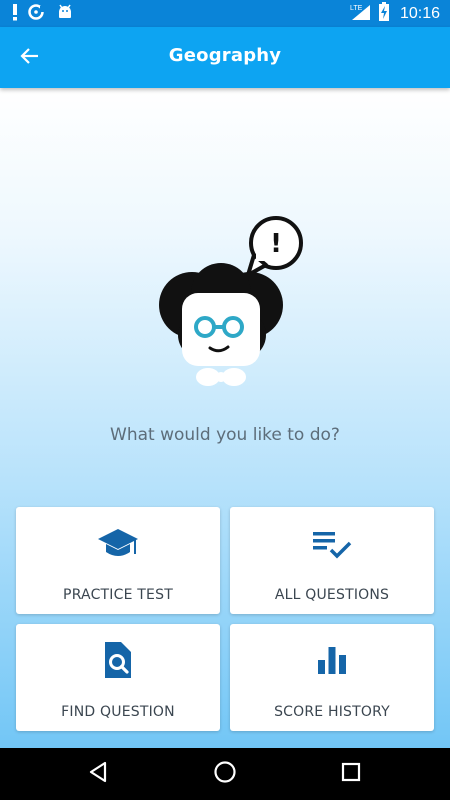 The width and height of the screenshot is (450, 800). What do you see at coordinates (384, 14) in the screenshot?
I see `battery-charging-icon` at bounding box center [384, 14].